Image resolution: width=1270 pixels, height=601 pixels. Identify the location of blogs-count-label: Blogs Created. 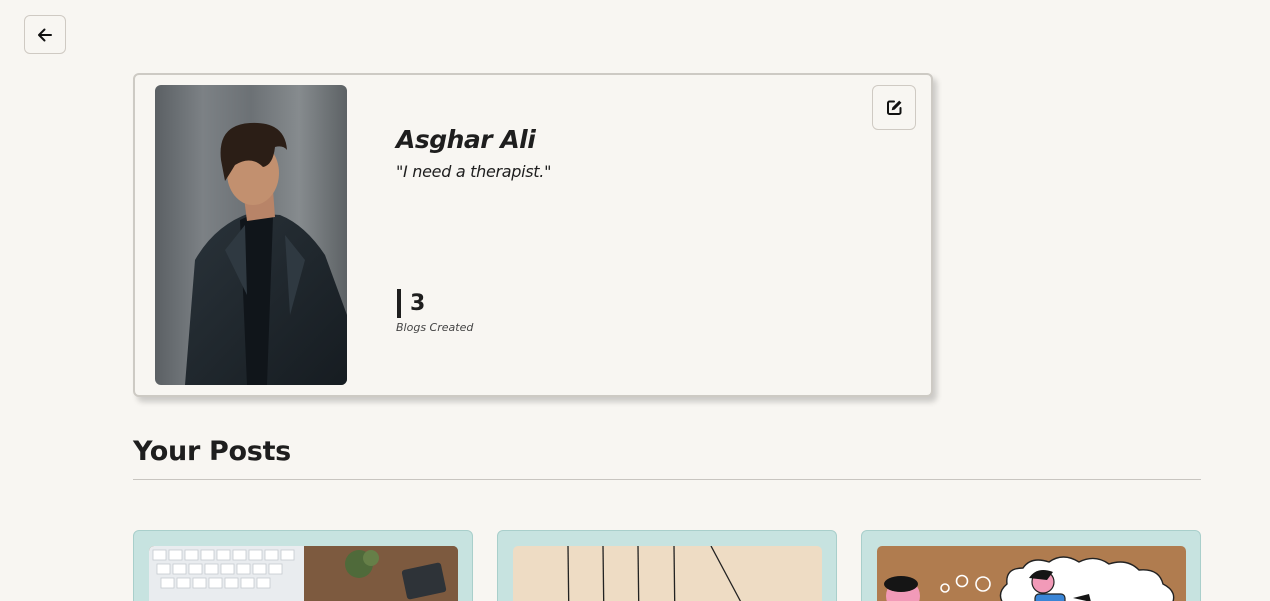
(435, 327).